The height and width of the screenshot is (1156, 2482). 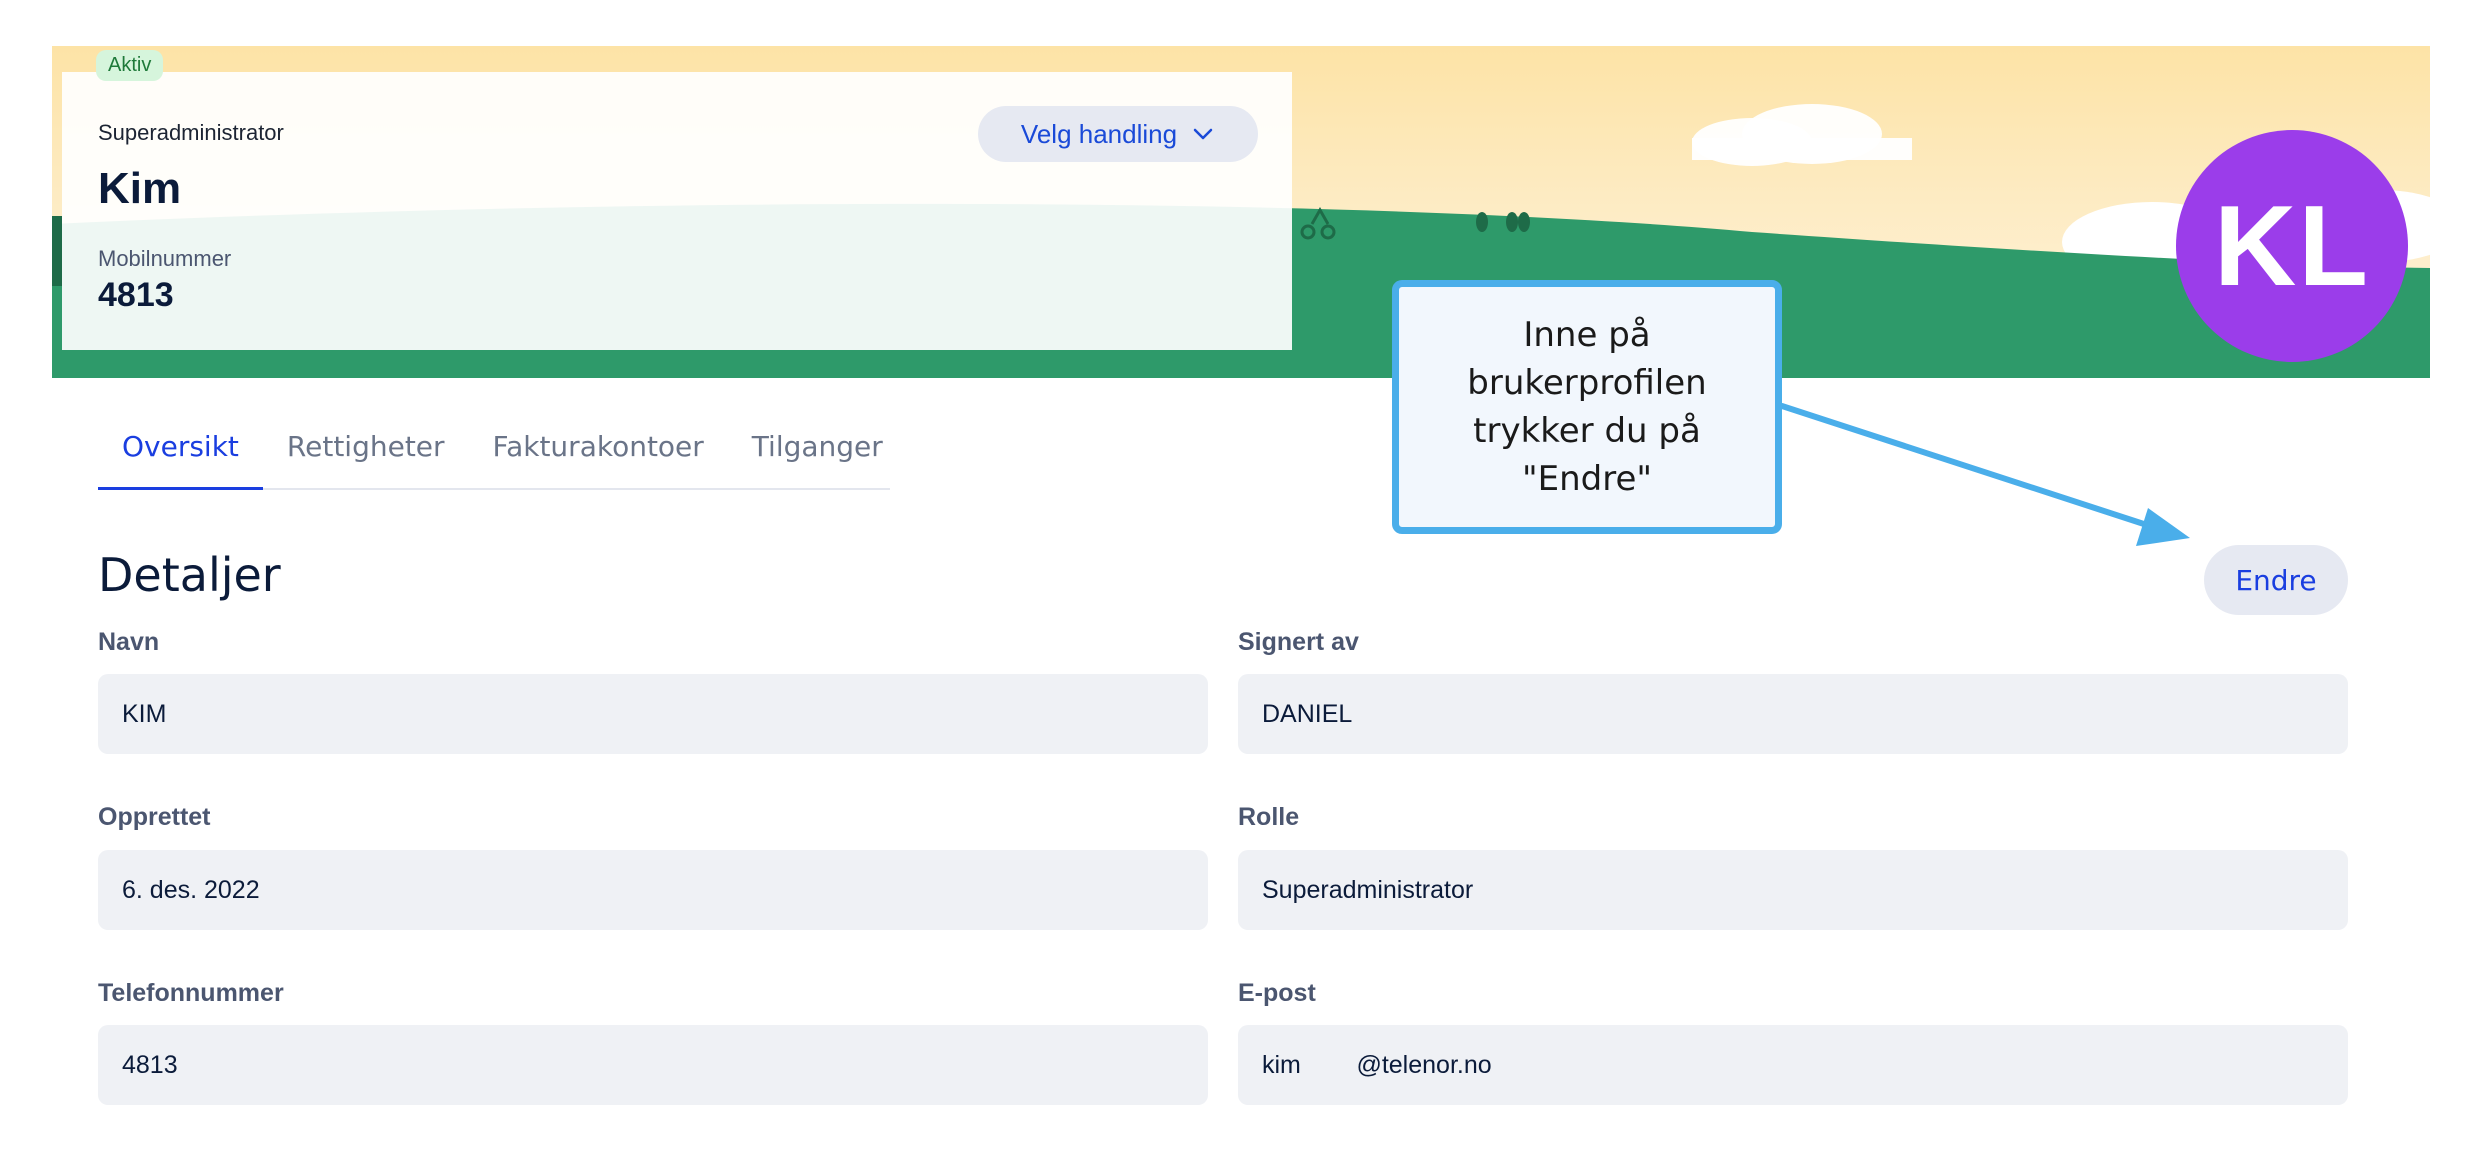 I want to click on field-name: KIM, so click(x=653, y=714).